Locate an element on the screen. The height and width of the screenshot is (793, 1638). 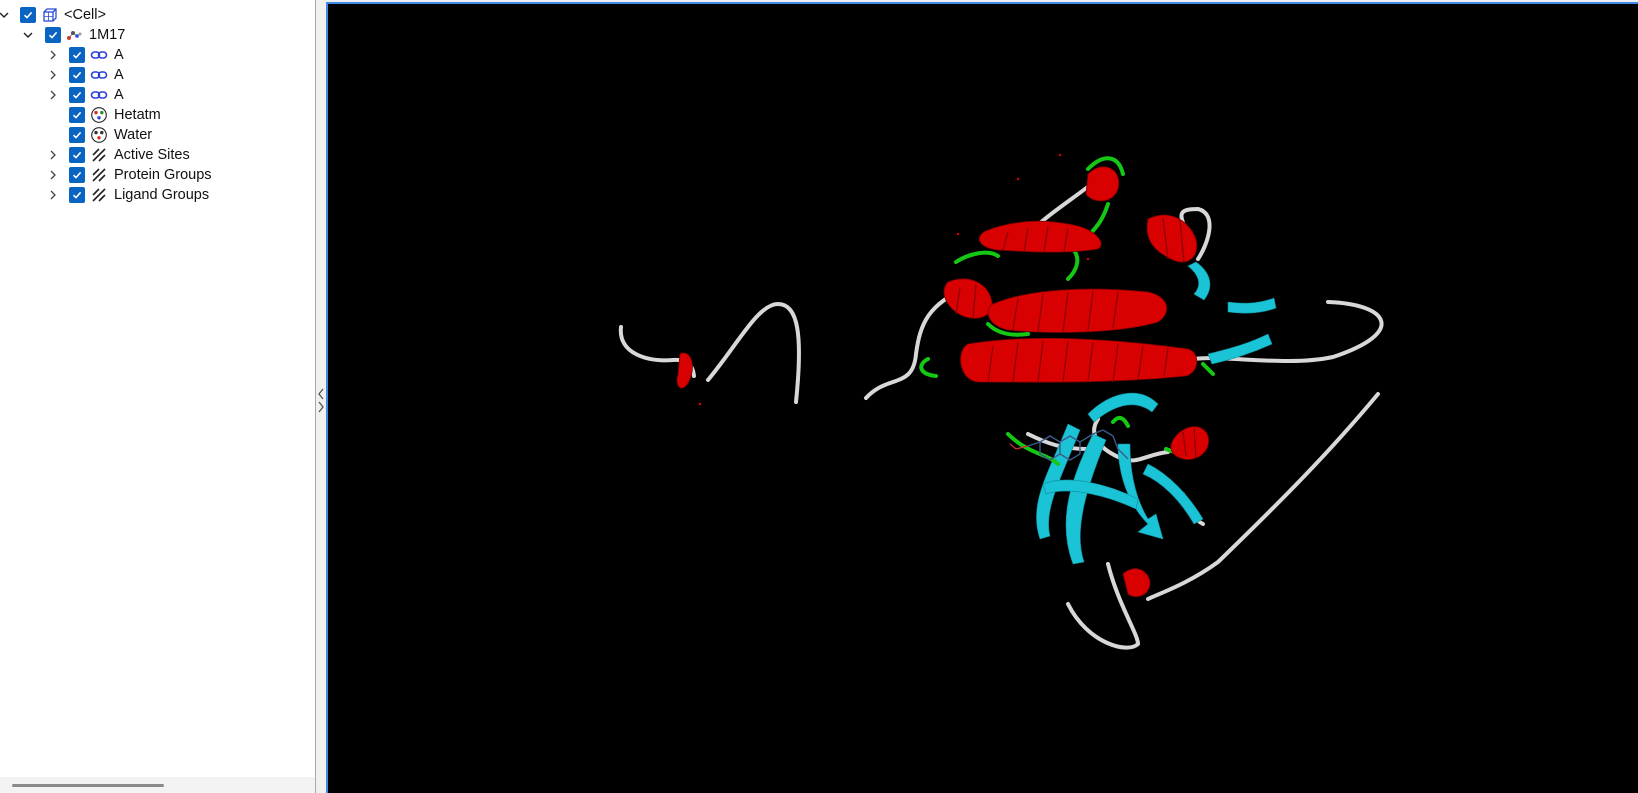
horizontal-scrollbar is located at coordinates (157, 785).